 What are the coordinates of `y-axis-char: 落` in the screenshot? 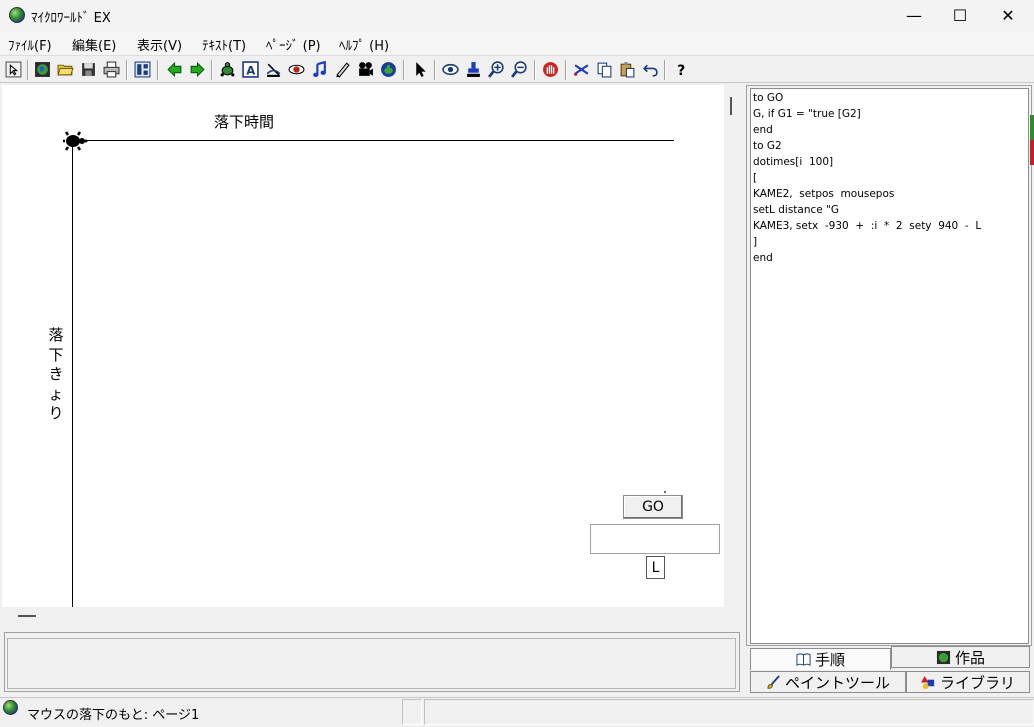 It's located at (56, 335).